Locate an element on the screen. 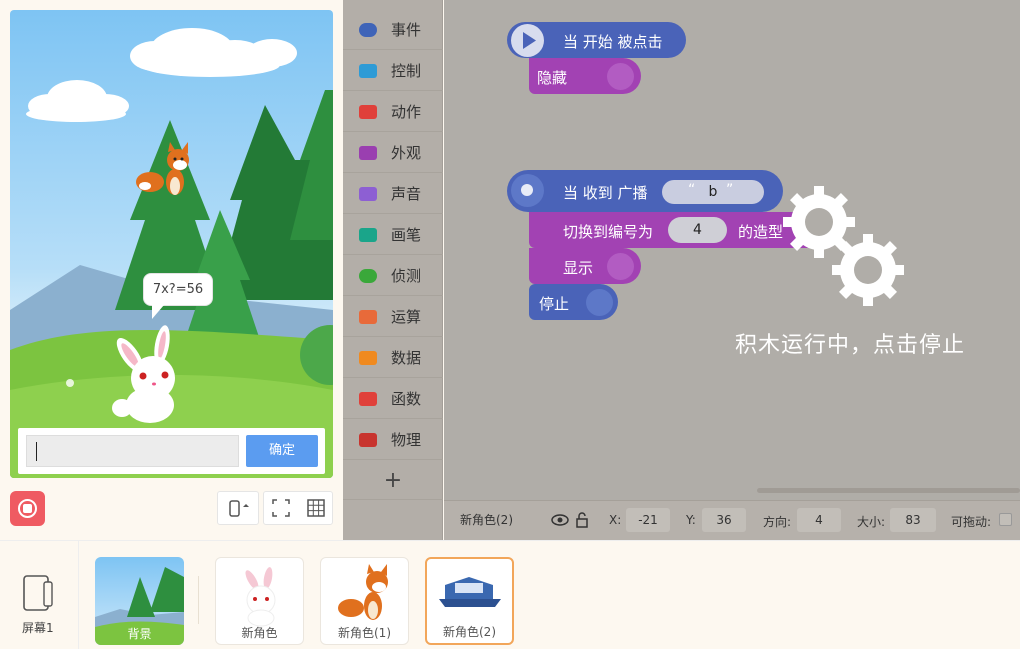  block-label: 的造型 is located at coordinates (761, 232).